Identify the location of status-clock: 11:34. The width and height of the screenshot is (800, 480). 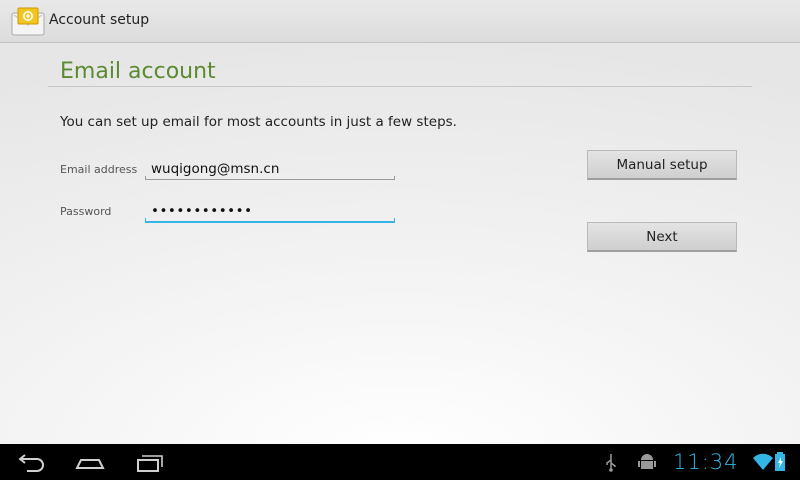
(706, 462).